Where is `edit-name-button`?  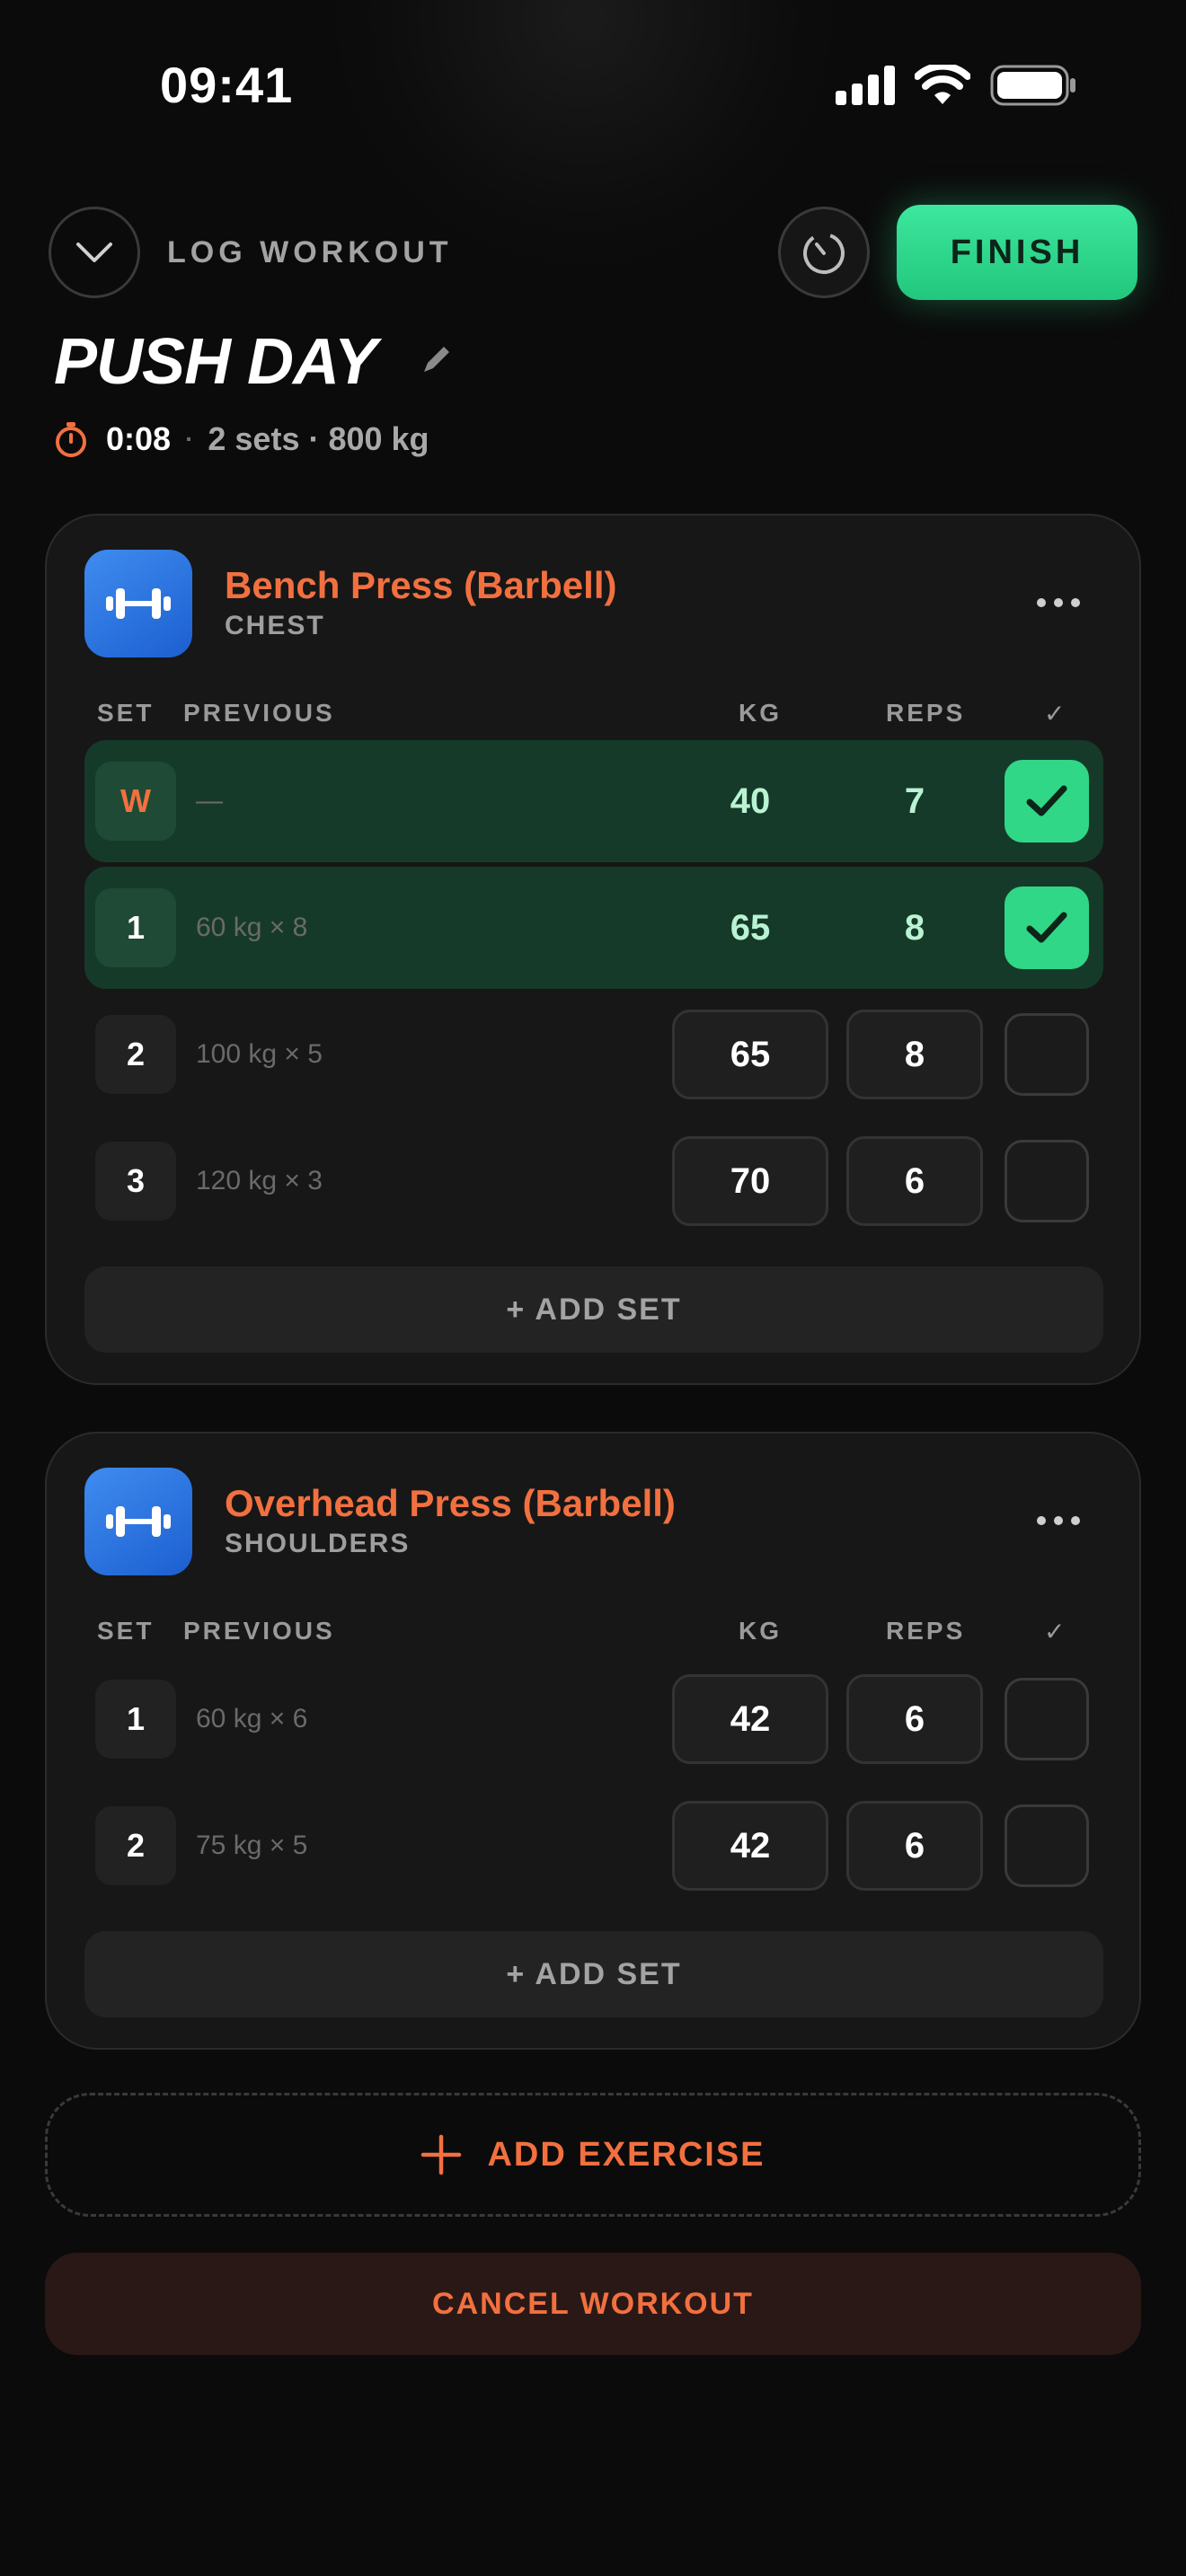 edit-name-button is located at coordinates (437, 361).